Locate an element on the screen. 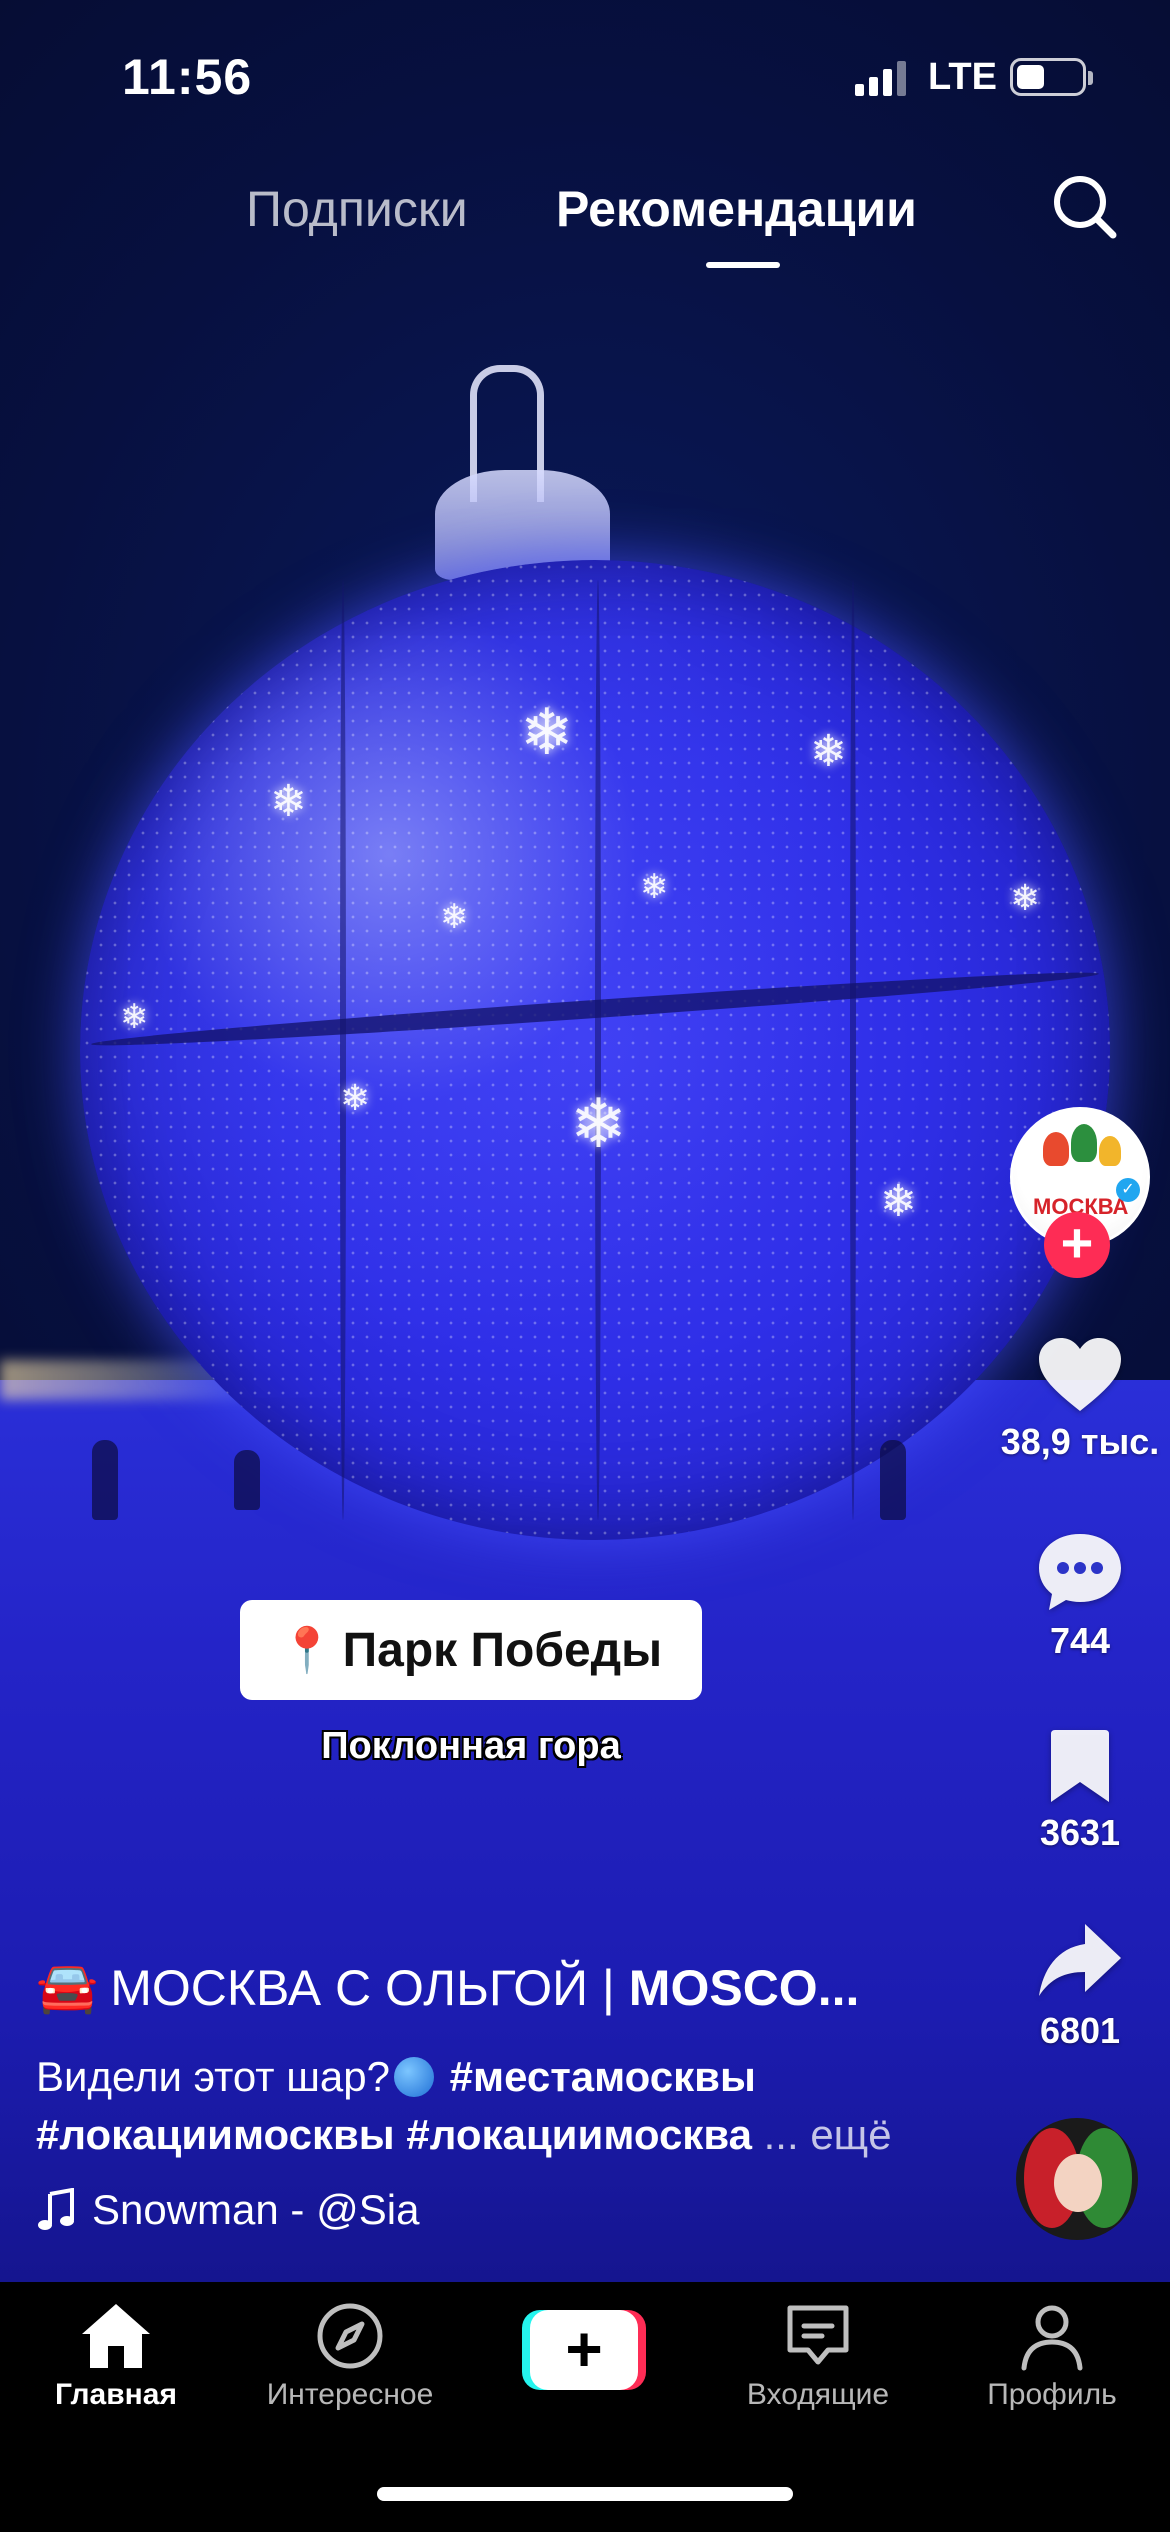 The height and width of the screenshot is (2532, 1170). home-icon is located at coordinates (116, 2336).